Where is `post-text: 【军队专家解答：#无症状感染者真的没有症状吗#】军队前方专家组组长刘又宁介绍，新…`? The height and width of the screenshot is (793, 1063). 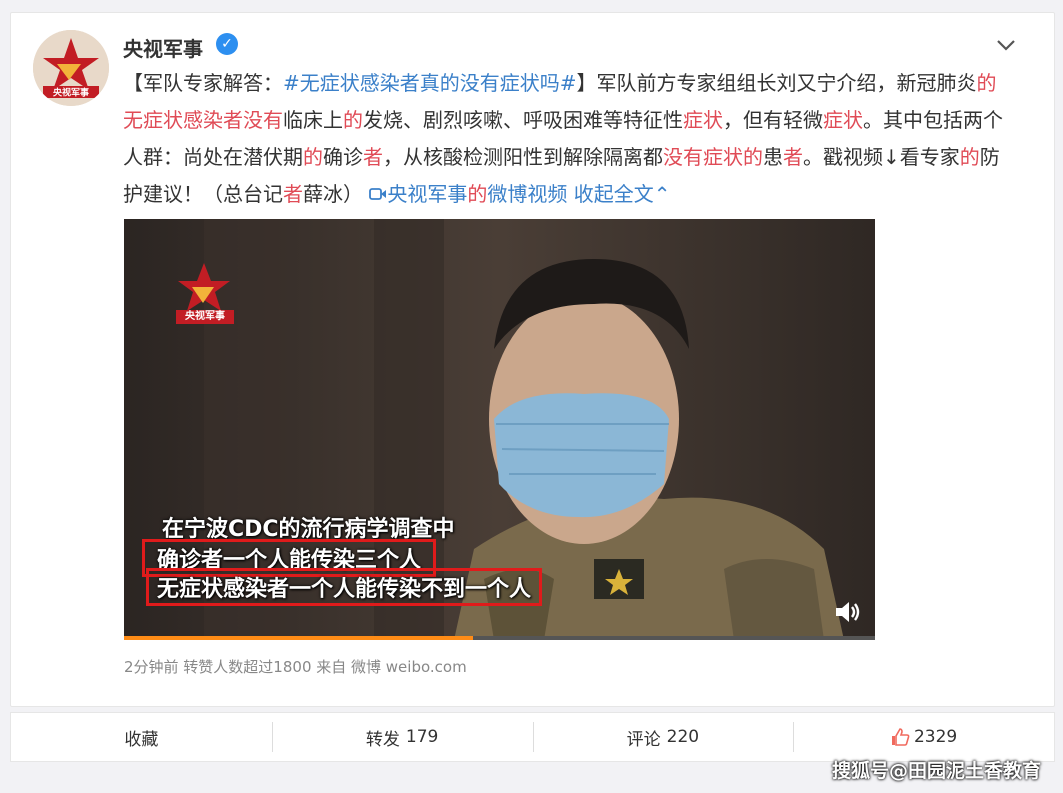
post-text: 【军队专家解答：#无症状感染者真的没有症状吗#】军队前方专家组组长刘又宁介绍，新… is located at coordinates (563, 138).